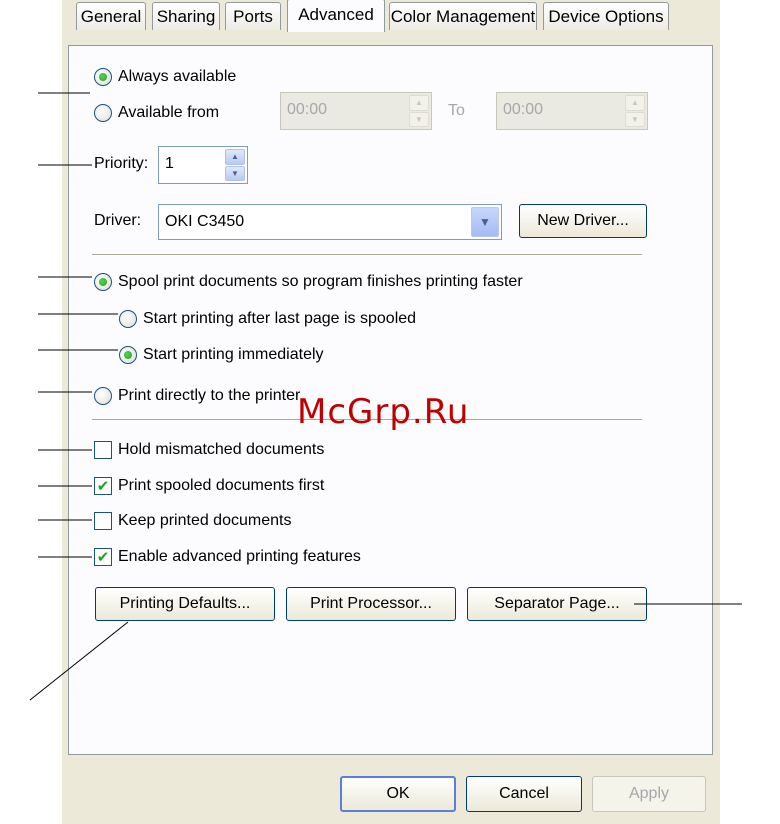 Image resolution: width=780 pixels, height=824 pixels. What do you see at coordinates (336, 16) in the screenshot?
I see `tab-advanced: Advanced` at bounding box center [336, 16].